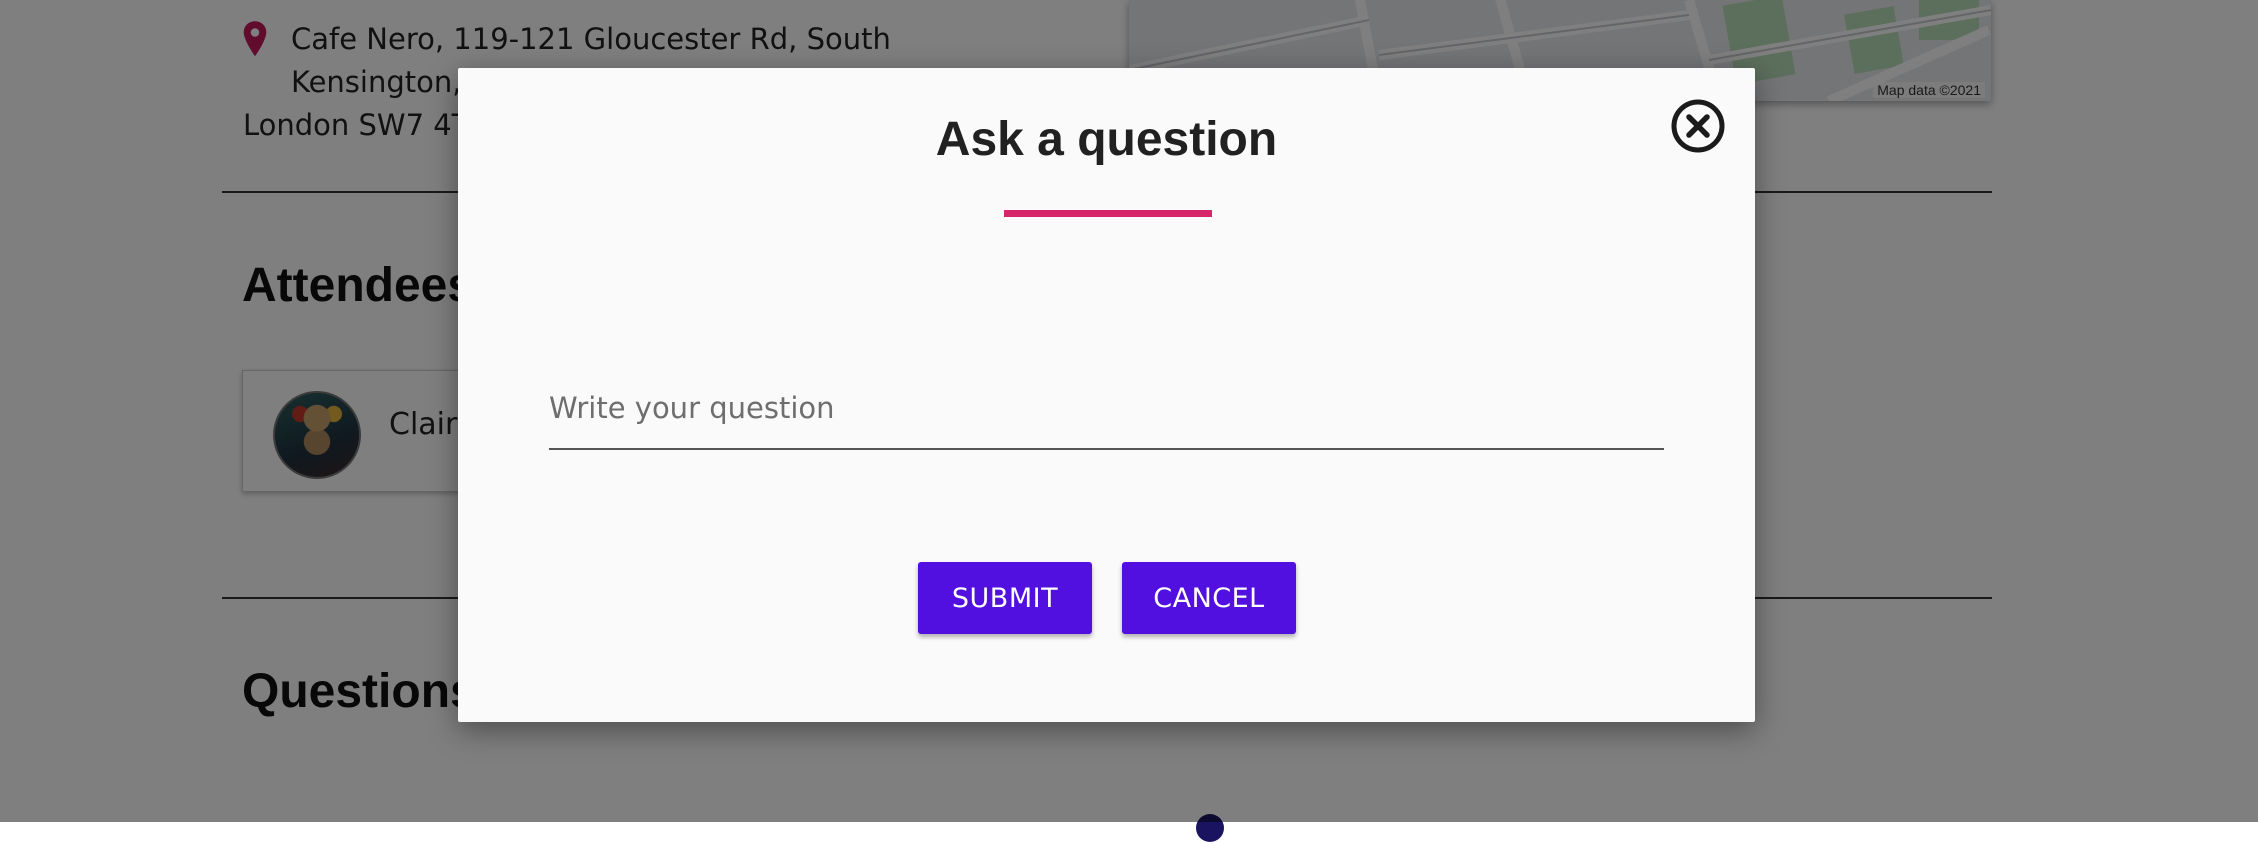 This screenshot has width=2258, height=842. What do you see at coordinates (1698, 126) in the screenshot?
I see `close-icon` at bounding box center [1698, 126].